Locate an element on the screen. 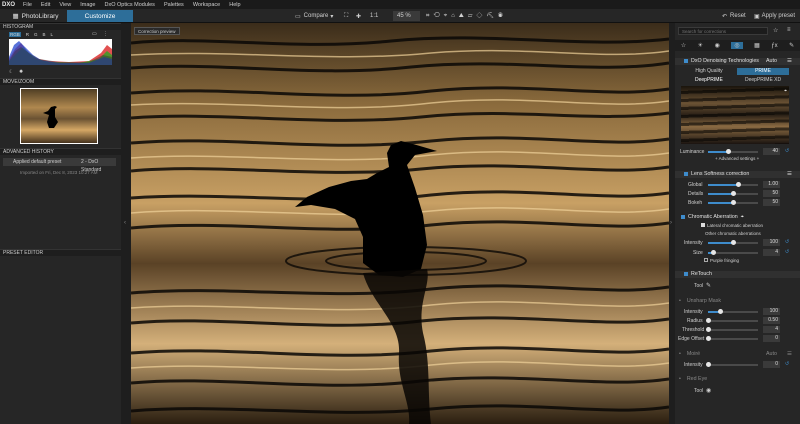  menu-edit: Edit is located at coordinates (45, 5).